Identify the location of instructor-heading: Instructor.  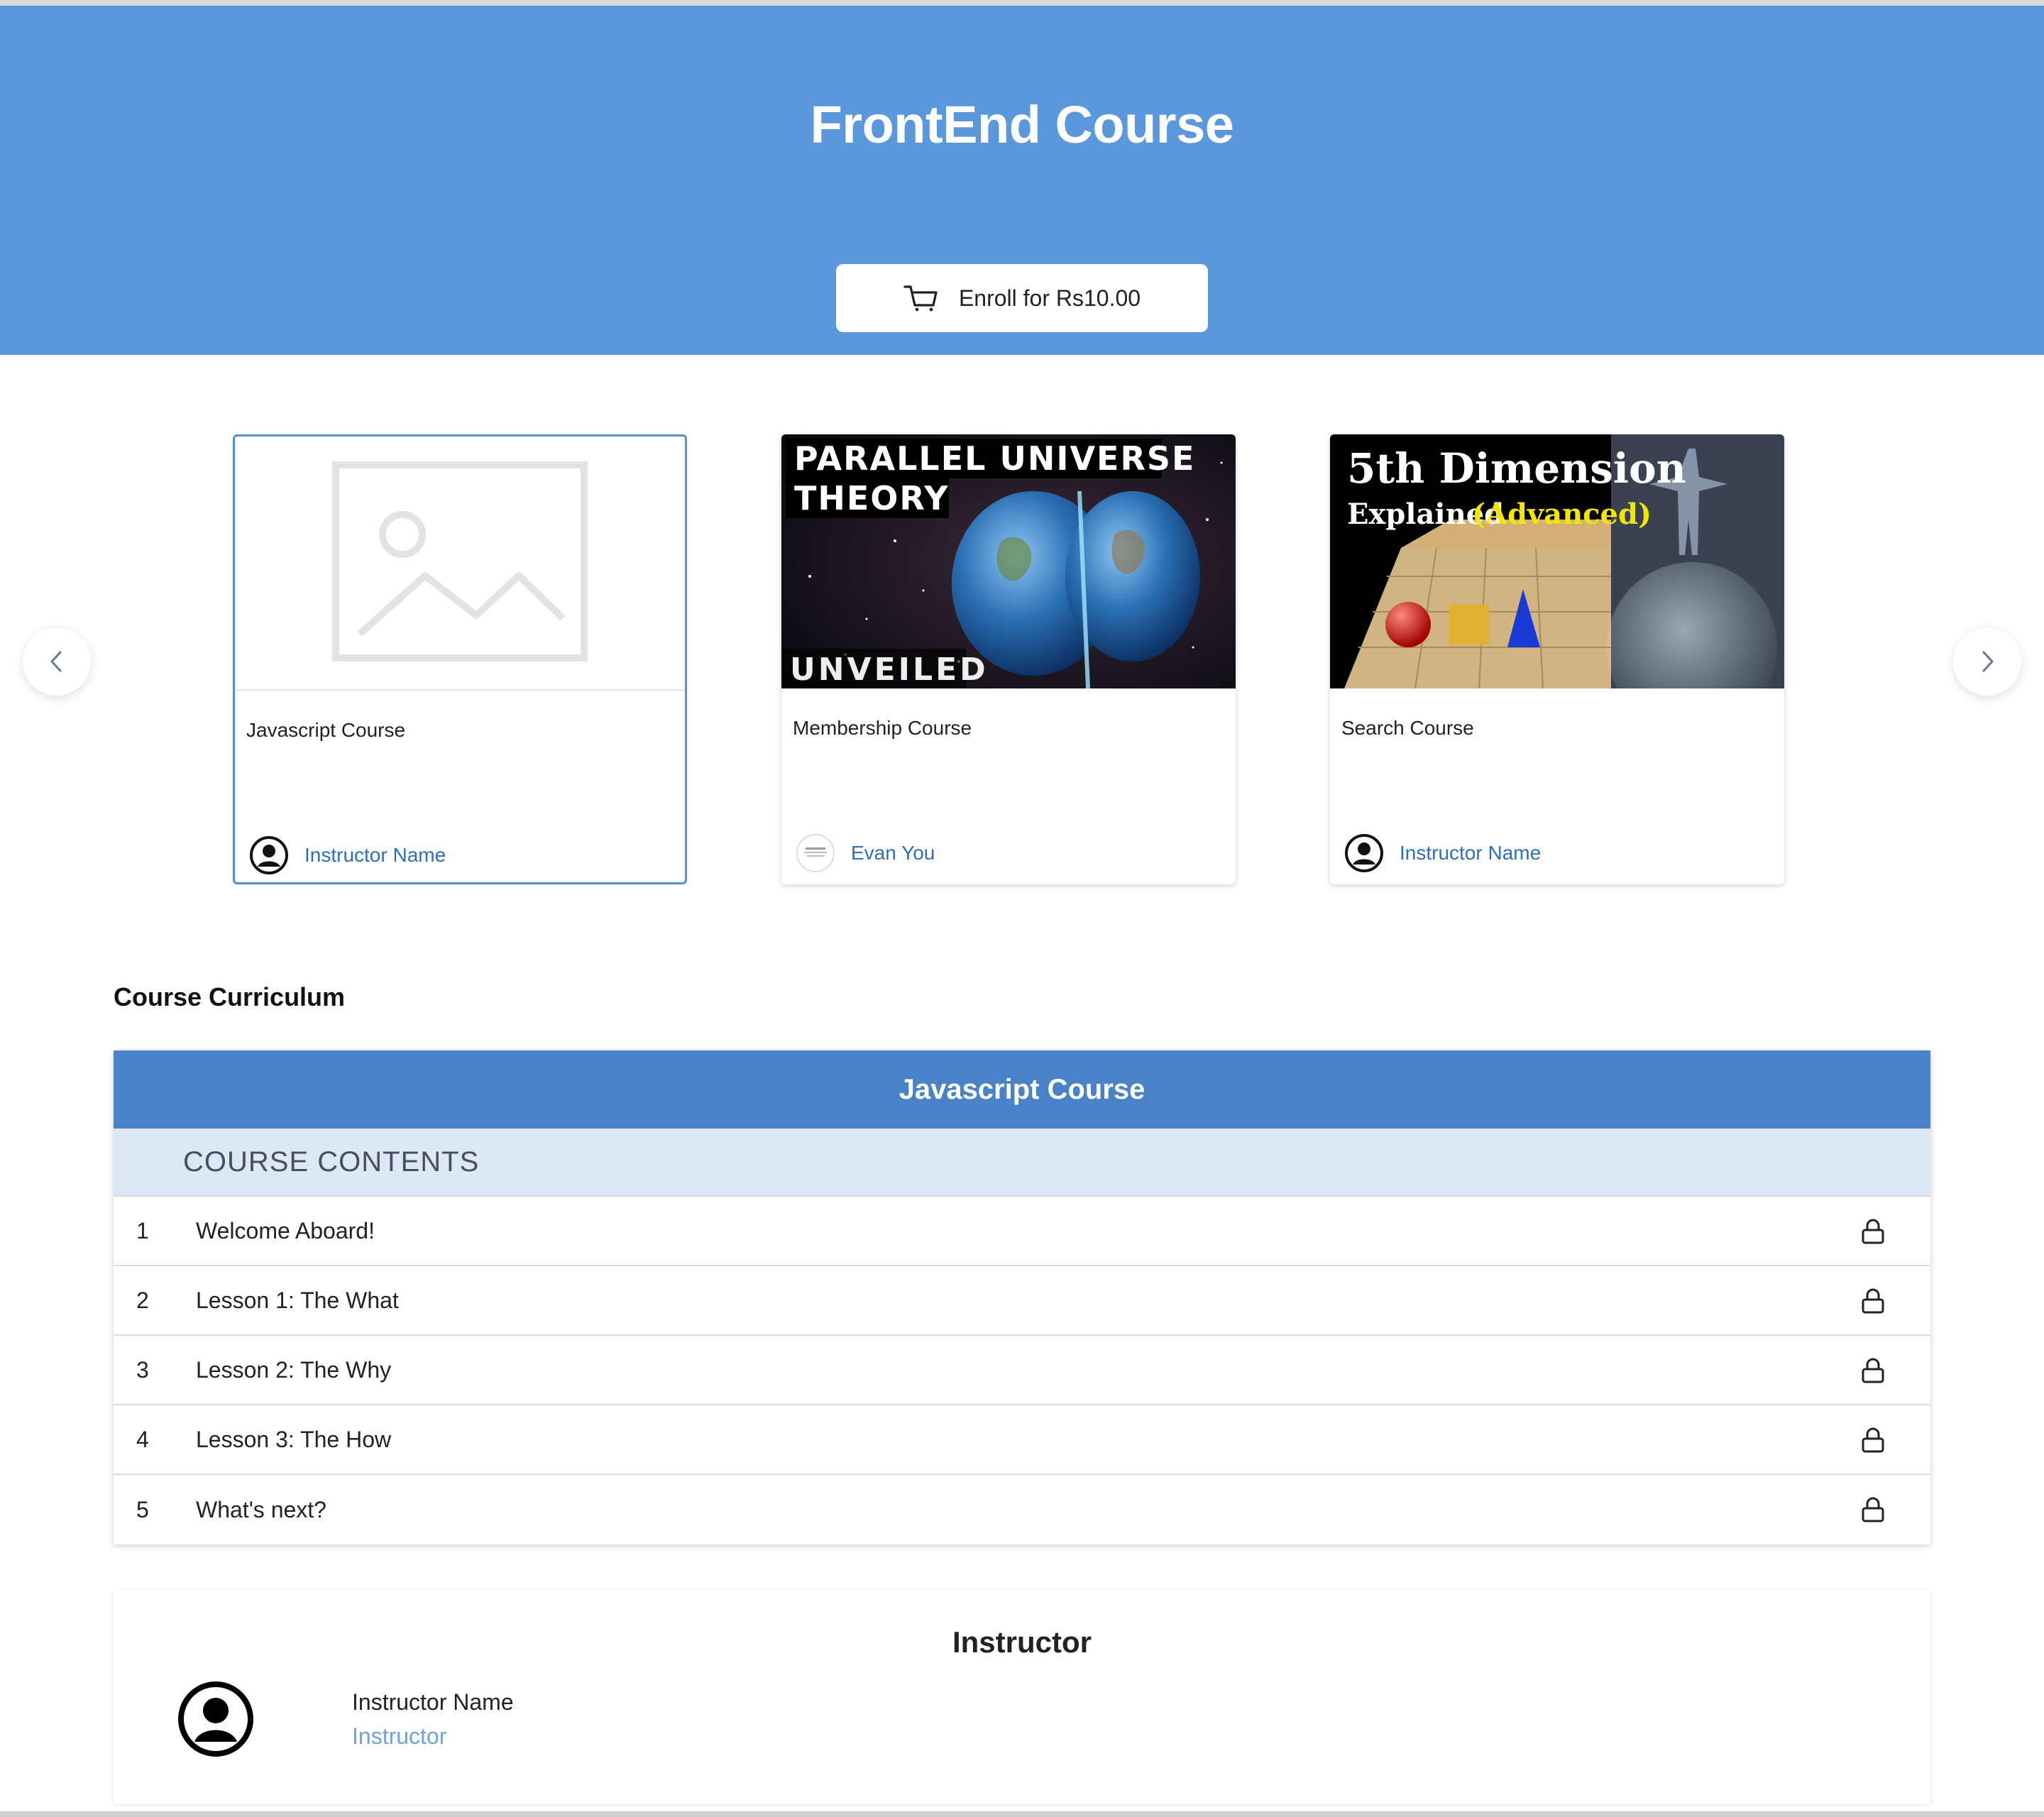
(1022, 1642).